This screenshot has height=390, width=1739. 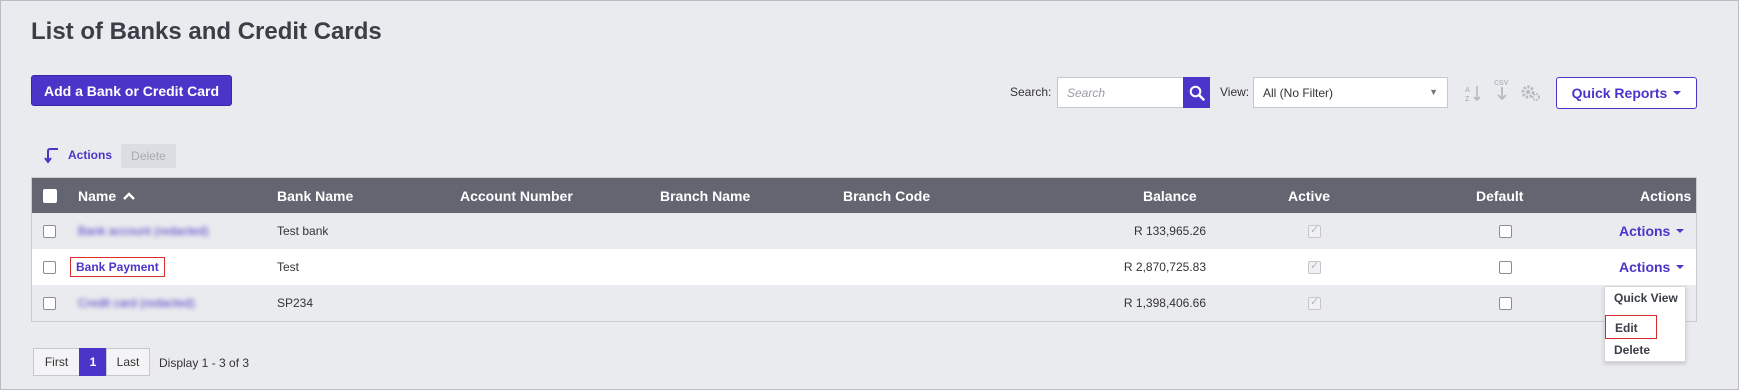 I want to click on column-header-branch-code: Branch Code, so click(x=886, y=195).